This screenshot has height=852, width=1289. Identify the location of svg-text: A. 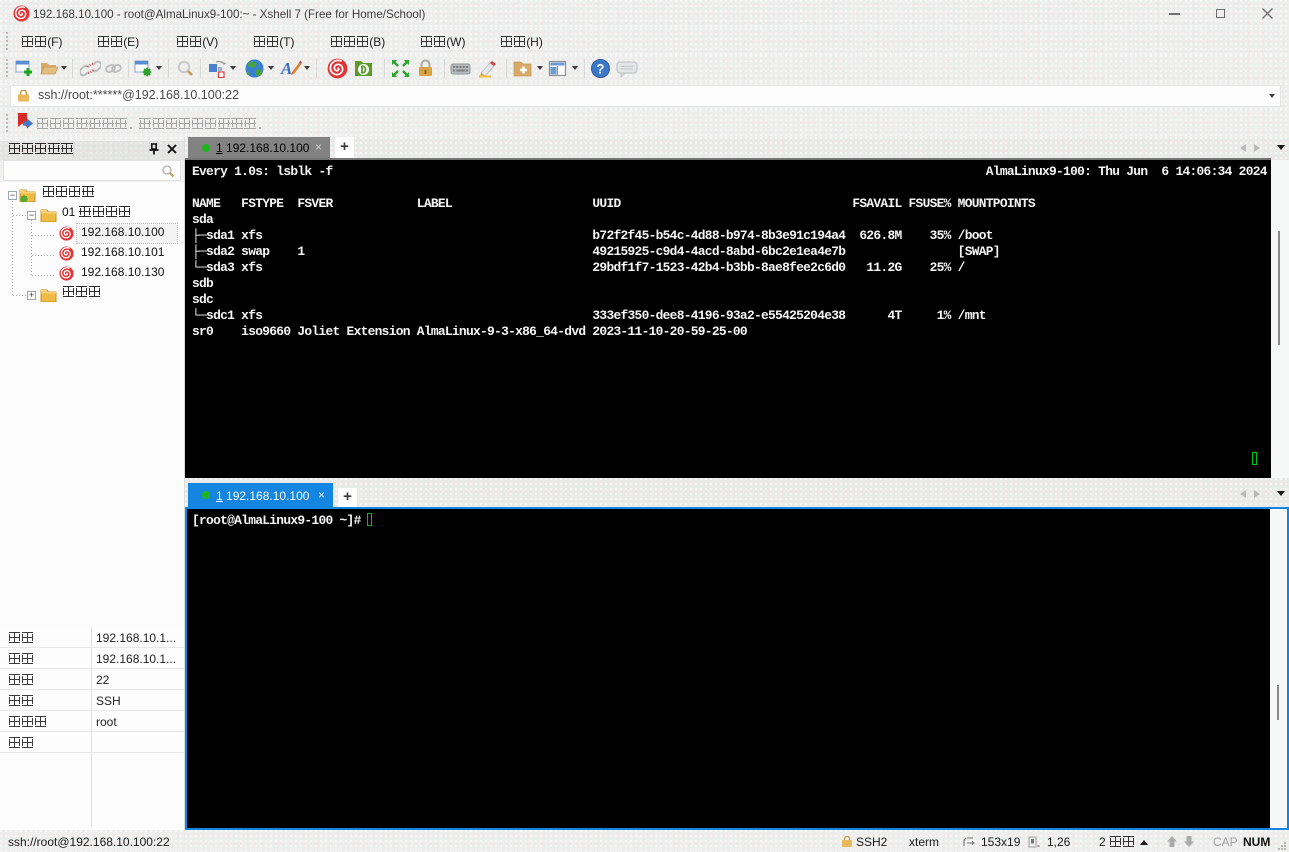
(286, 68).